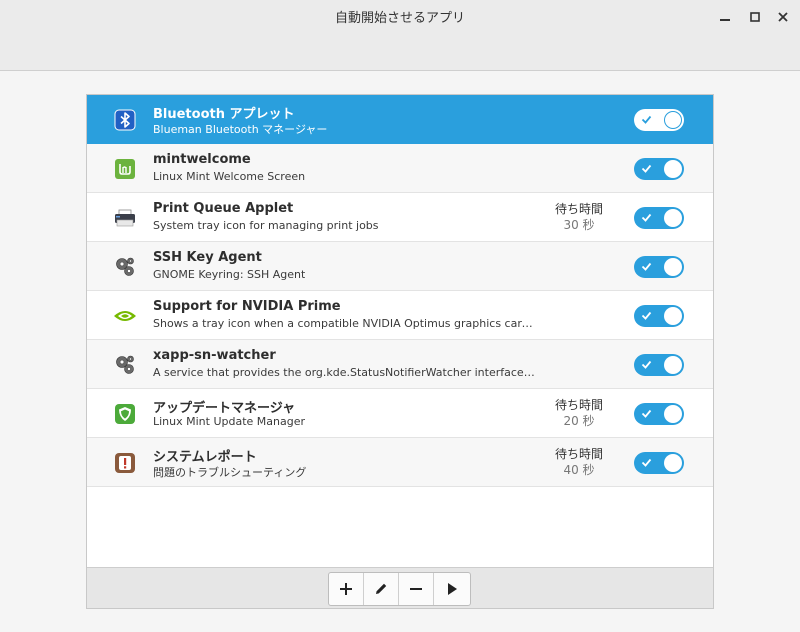 The image size is (800, 632). I want to click on delay-value: 20 秒, so click(579, 421).